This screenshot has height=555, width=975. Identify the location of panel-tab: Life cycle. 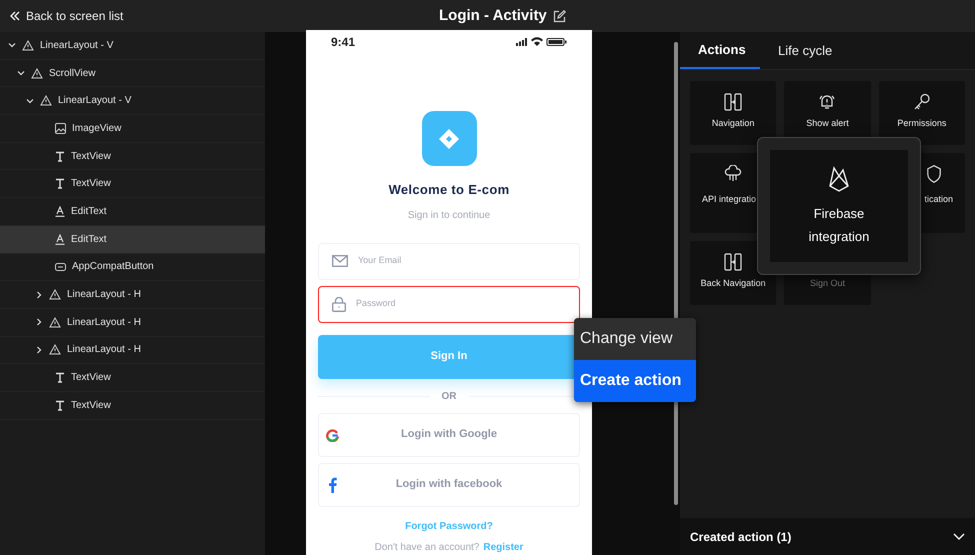
(805, 50).